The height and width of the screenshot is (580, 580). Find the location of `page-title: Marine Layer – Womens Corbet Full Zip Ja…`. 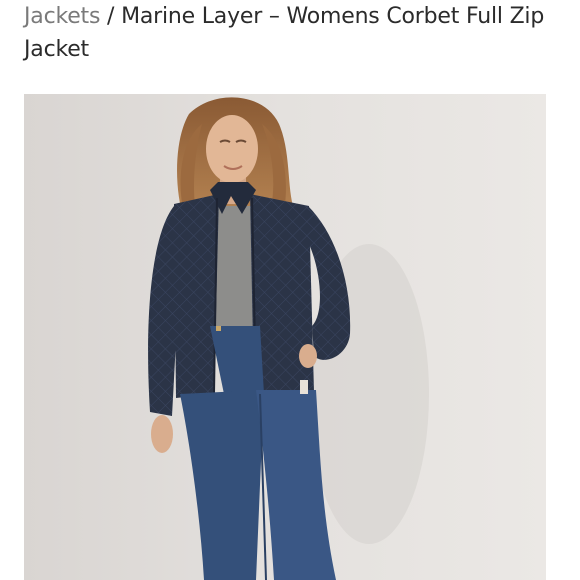

page-title: Marine Layer – Womens Corbet Full Zip Ja… is located at coordinates (284, 33).